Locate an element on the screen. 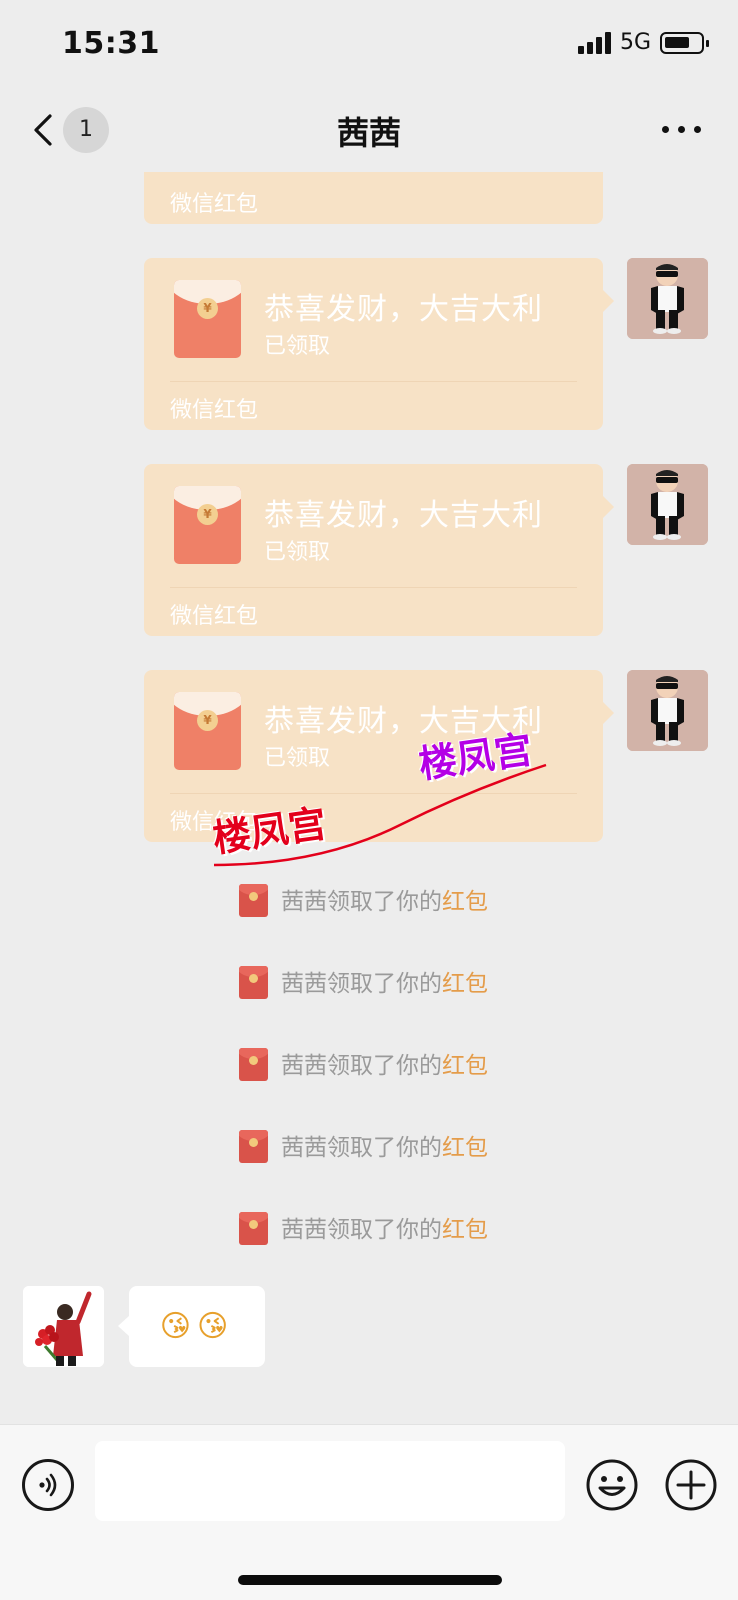 The width and height of the screenshot is (738, 1600). message-bubble: 😘😘 is located at coordinates (191, 1326).